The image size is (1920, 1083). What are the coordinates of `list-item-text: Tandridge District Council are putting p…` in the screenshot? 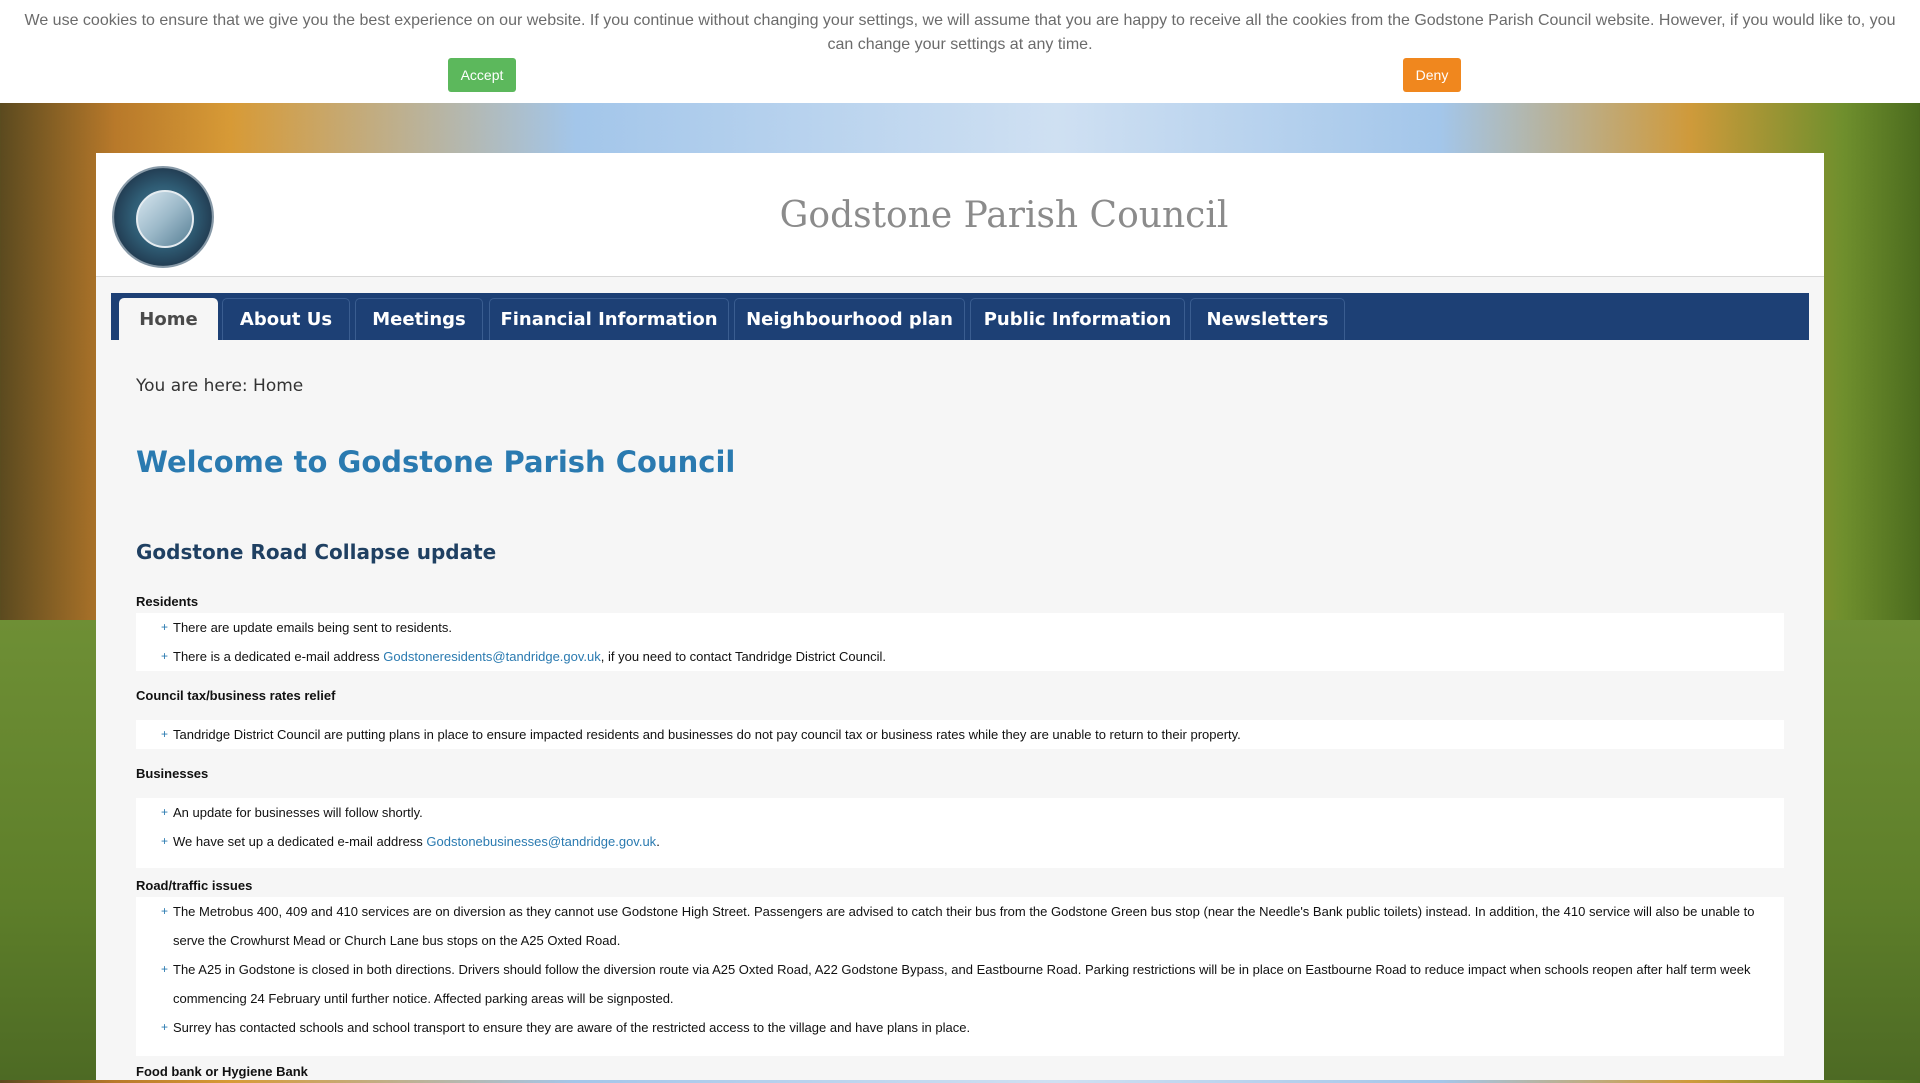 It's located at (707, 734).